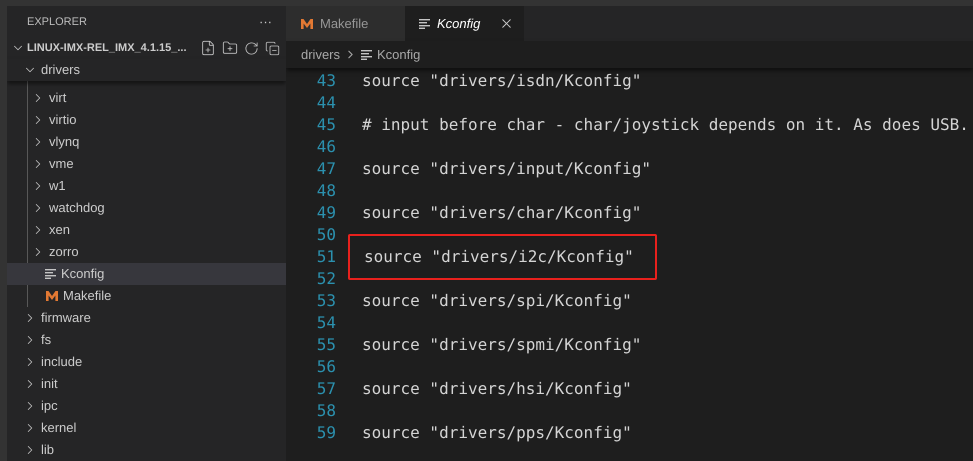 Image resolution: width=973 pixels, height=461 pixels. Describe the element at coordinates (497, 389) in the screenshot. I see `code-line: source "drivers/hsi/Kconfig"` at that location.